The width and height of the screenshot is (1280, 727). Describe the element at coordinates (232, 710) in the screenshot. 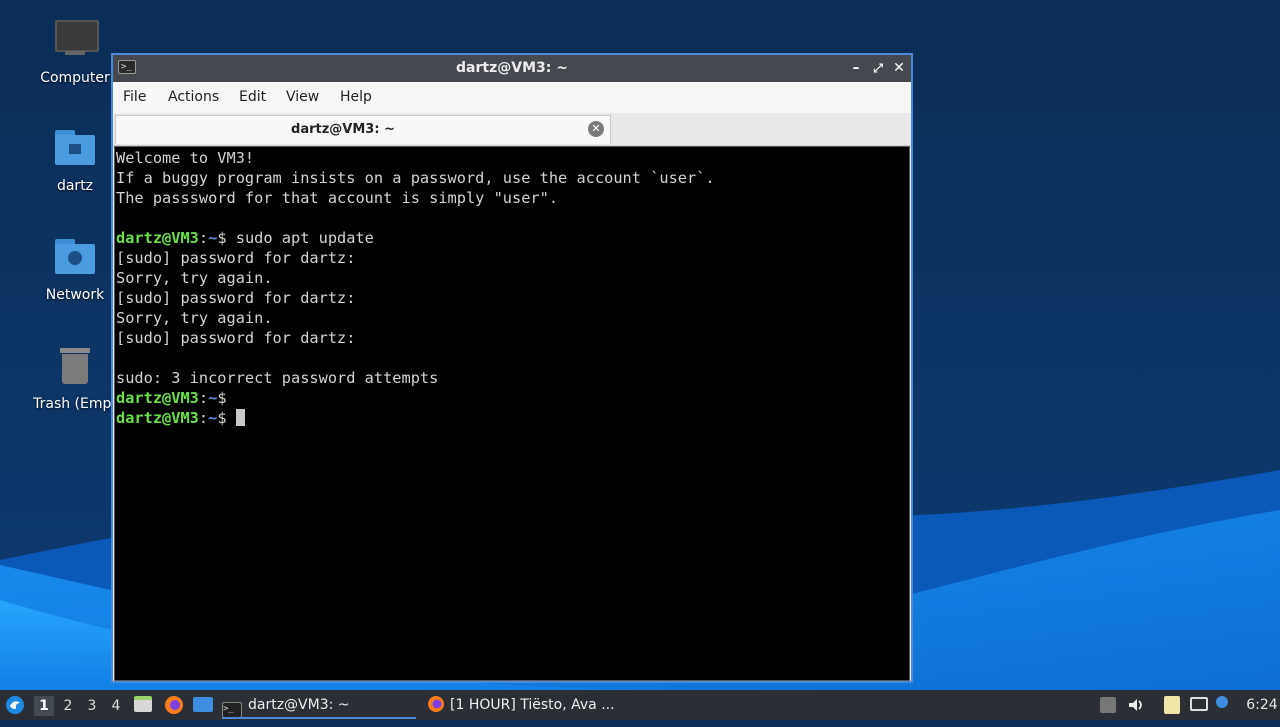

I see `terminal-icon: >_` at that location.